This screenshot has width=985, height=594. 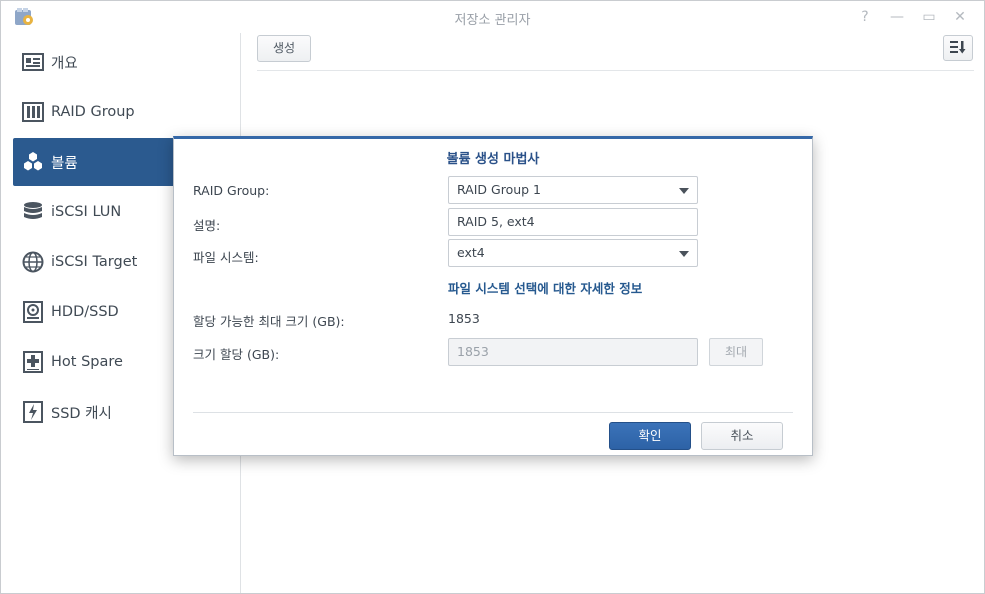 I want to click on raid-group-select: RAID Group 1, so click(x=573, y=190).